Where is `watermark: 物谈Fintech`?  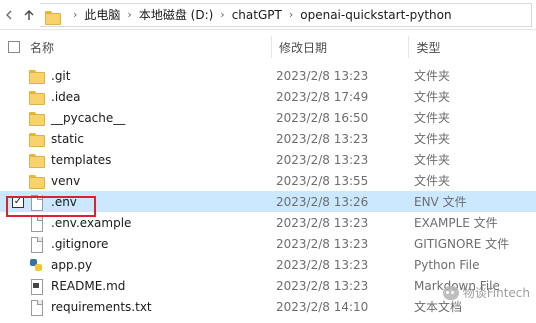 watermark: 物谈Fintech is located at coordinates (486, 292).